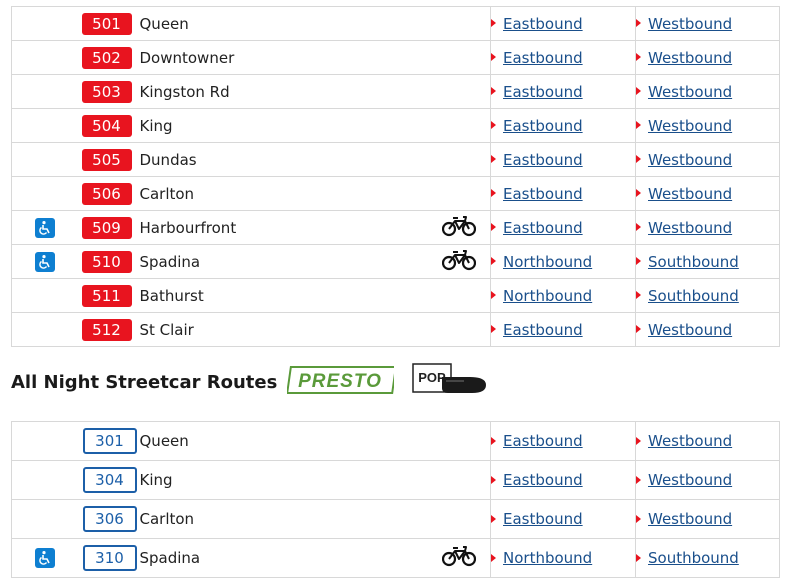  I want to click on route-number-cell: 304, so click(109, 480).